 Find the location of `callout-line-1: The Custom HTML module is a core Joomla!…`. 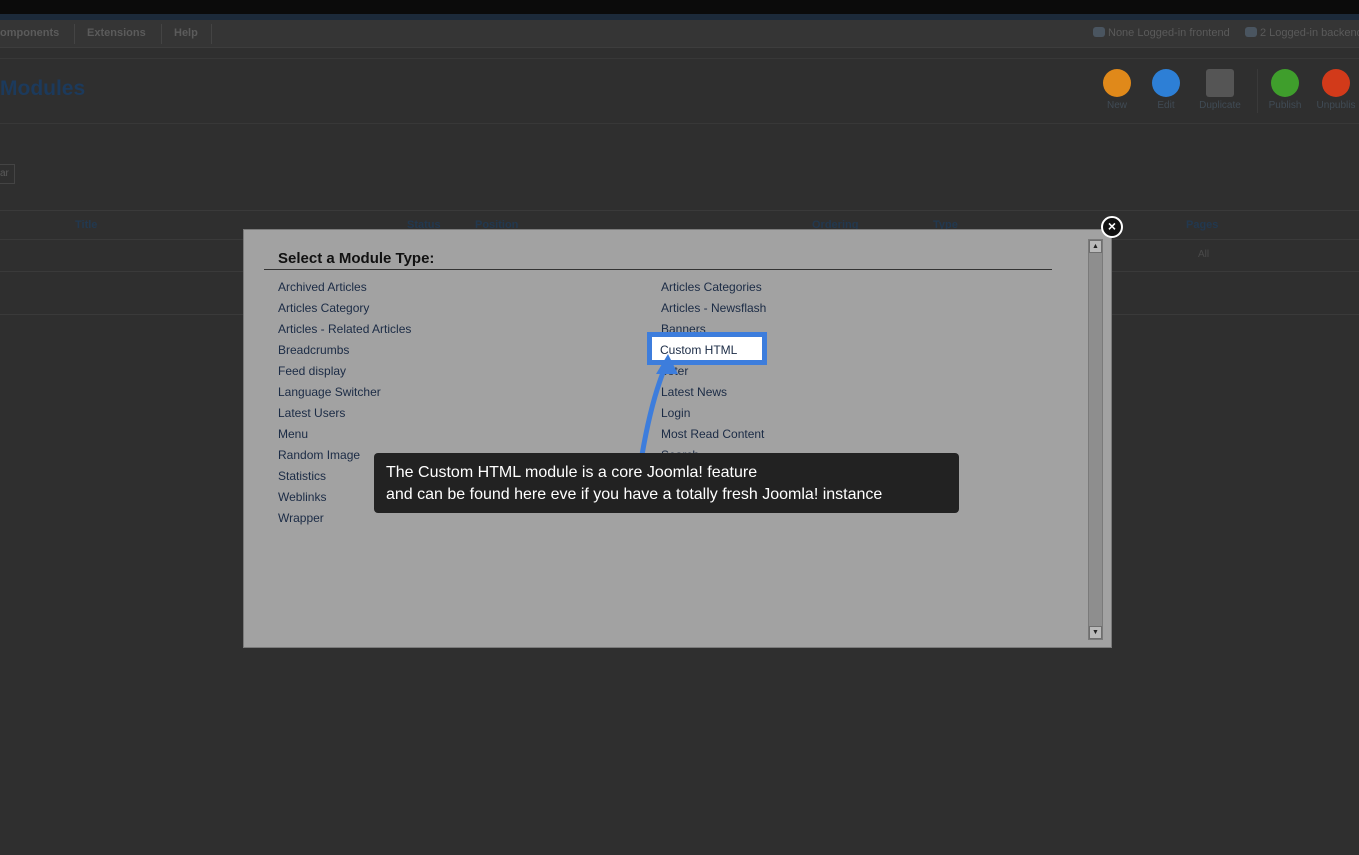

callout-line-1: The Custom HTML module is a core Joomla!… is located at coordinates (572, 472).